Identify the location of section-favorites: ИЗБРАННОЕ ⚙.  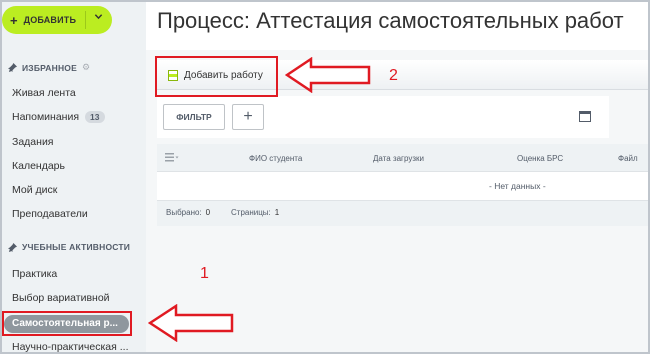
(49, 67).